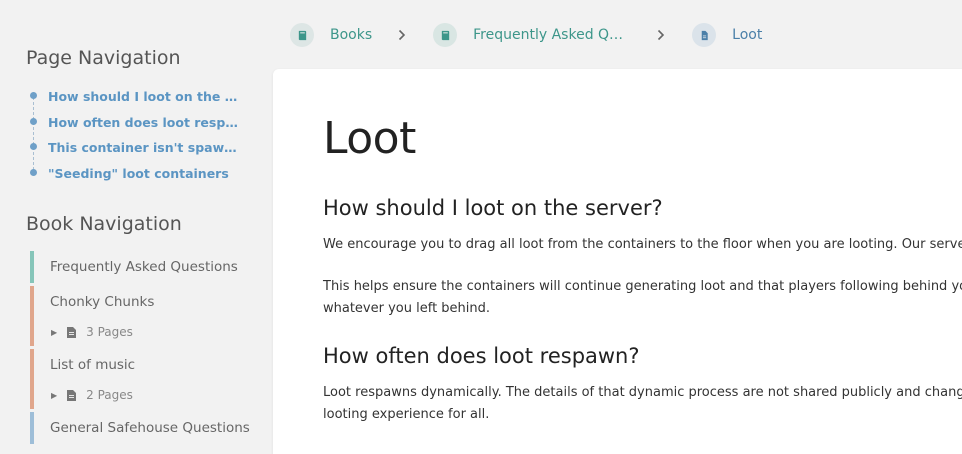 This screenshot has height=454, width=962. I want to click on chapter-pages-toggle: ▶ 2 Pages, so click(155, 395).